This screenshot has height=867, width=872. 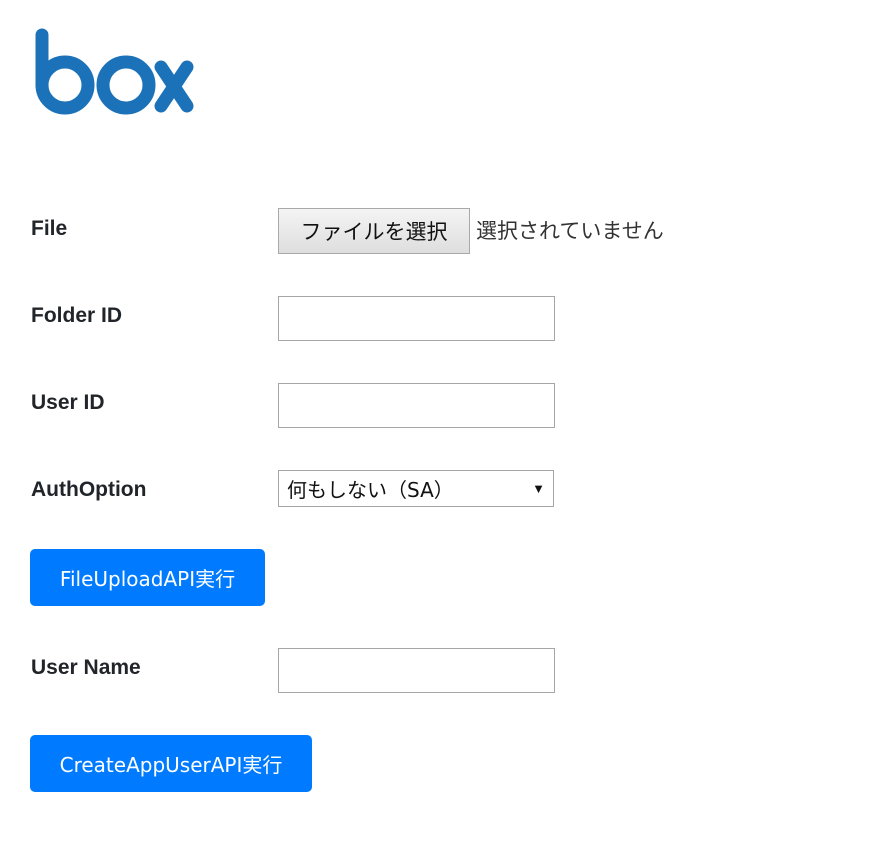 I want to click on choose-file-button: ファイルを選択, so click(x=374, y=231).